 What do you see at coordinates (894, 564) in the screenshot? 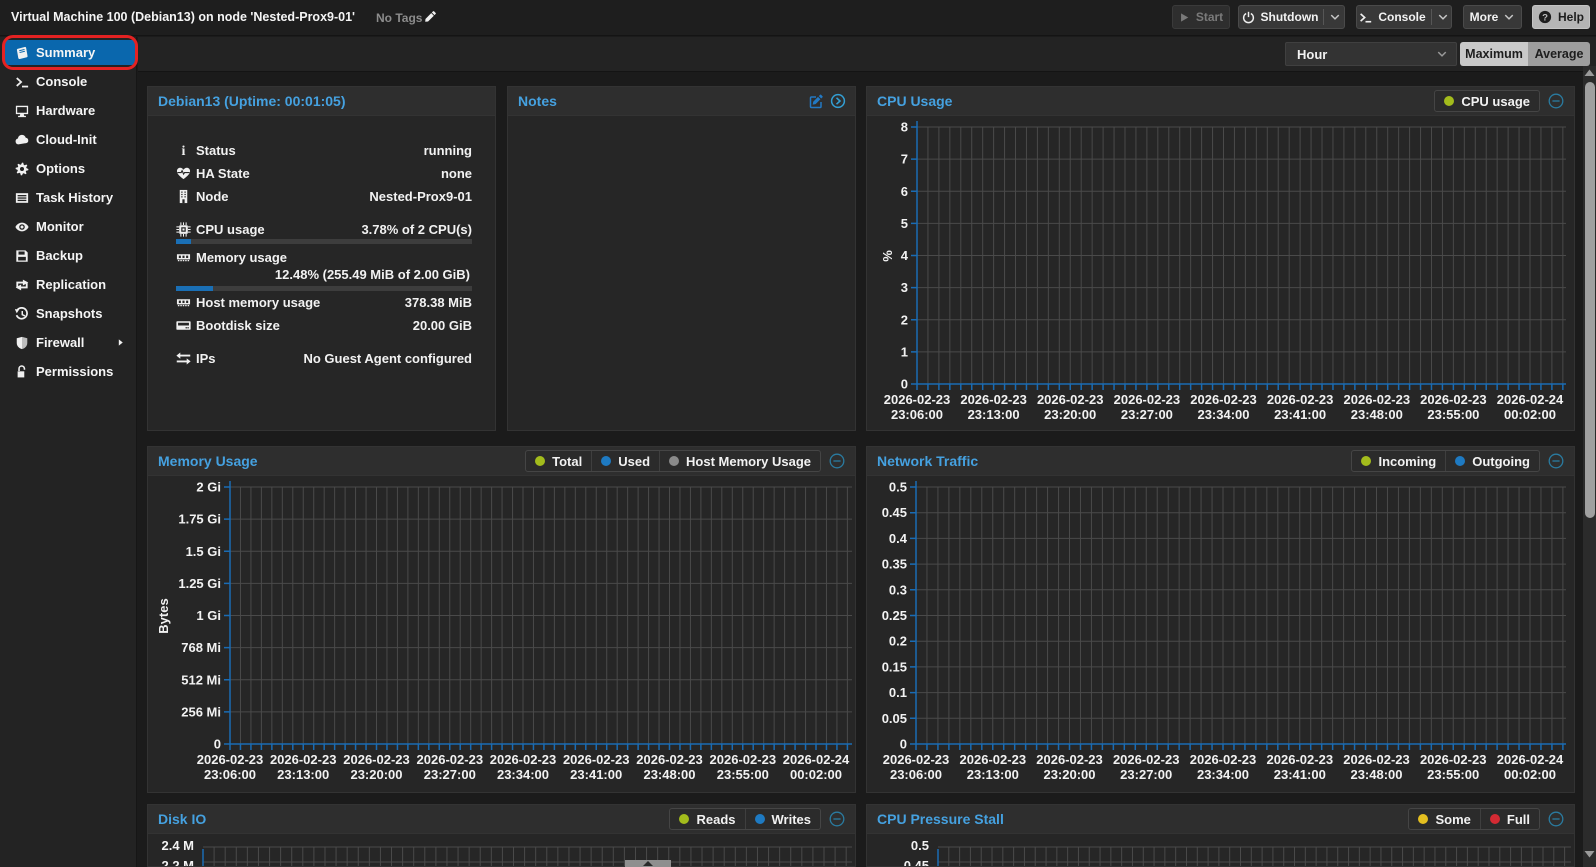
I see `svg-text: 0.35` at bounding box center [894, 564].